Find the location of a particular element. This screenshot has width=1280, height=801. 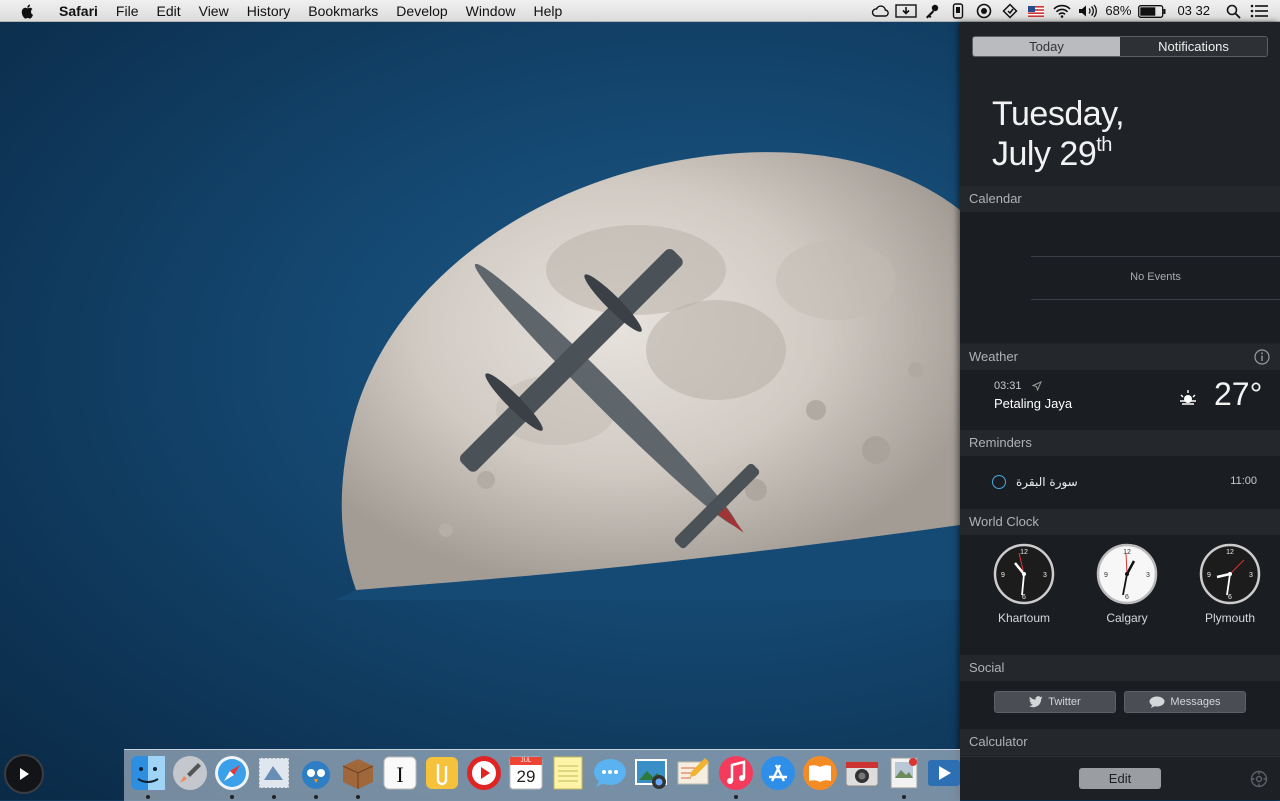

weather-widget: 03:31 Petaling Jaya 27° is located at coordinates (1120, 400).